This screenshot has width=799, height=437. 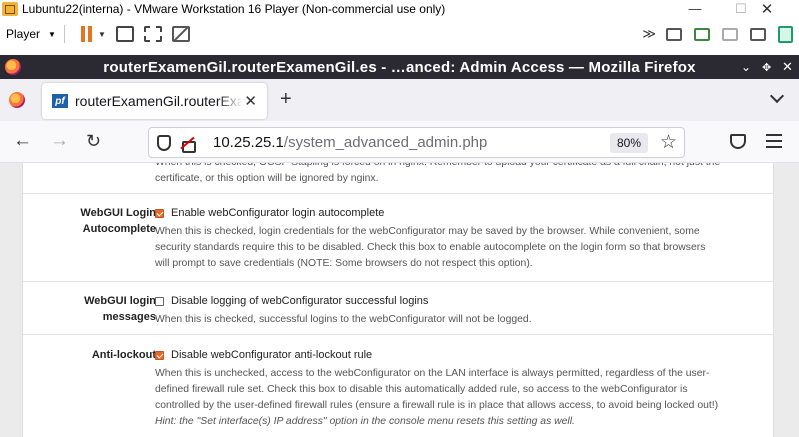 What do you see at coordinates (93, 141) in the screenshot?
I see `reload-button: ↻` at bounding box center [93, 141].